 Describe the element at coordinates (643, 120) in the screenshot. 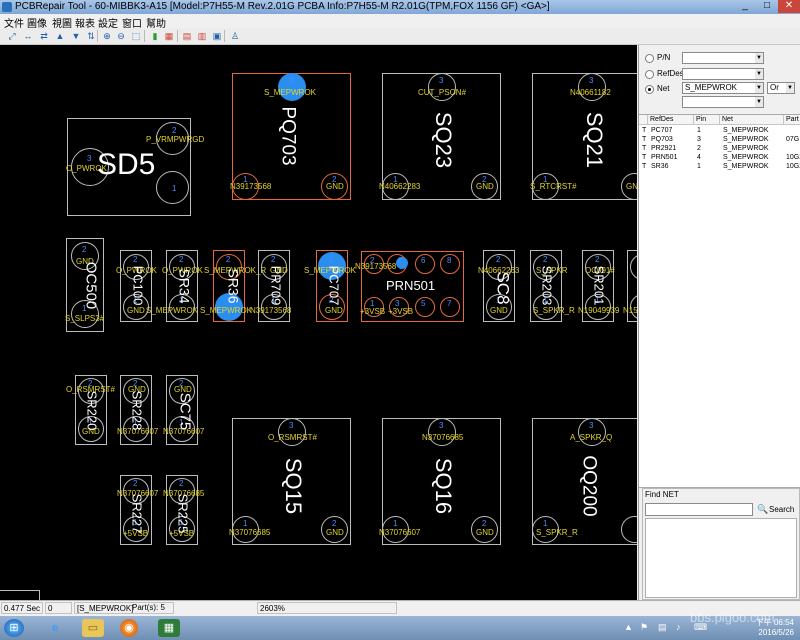

I see `col-header` at that location.